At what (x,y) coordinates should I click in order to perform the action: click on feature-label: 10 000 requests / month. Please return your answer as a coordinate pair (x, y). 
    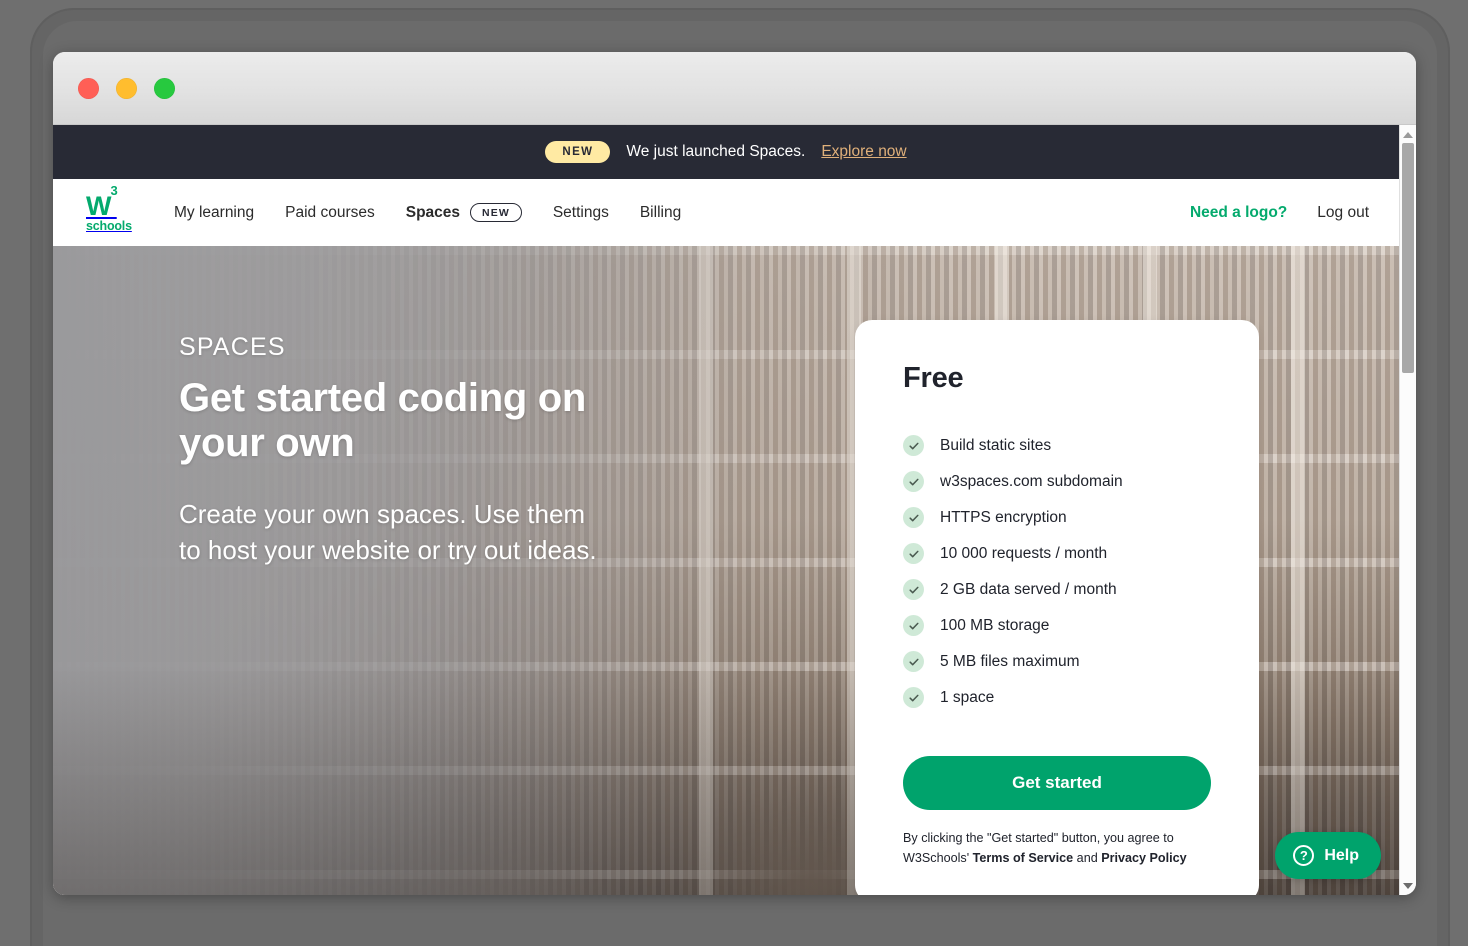
    Looking at the image, I should click on (1024, 553).